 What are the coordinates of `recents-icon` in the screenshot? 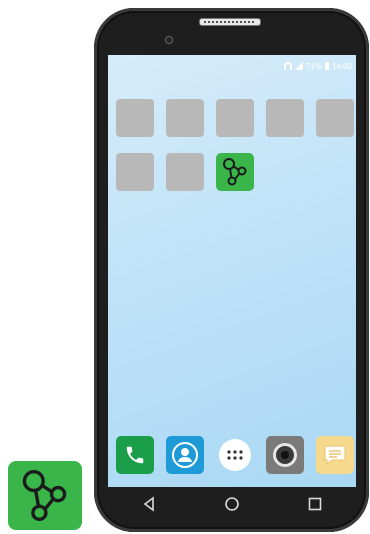 It's located at (315, 504).